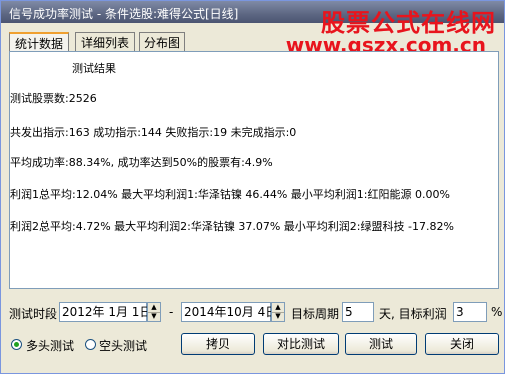 The height and width of the screenshot is (374, 505). Describe the element at coordinates (315, 314) in the screenshot. I see `target-period-label: 目标周期` at that location.